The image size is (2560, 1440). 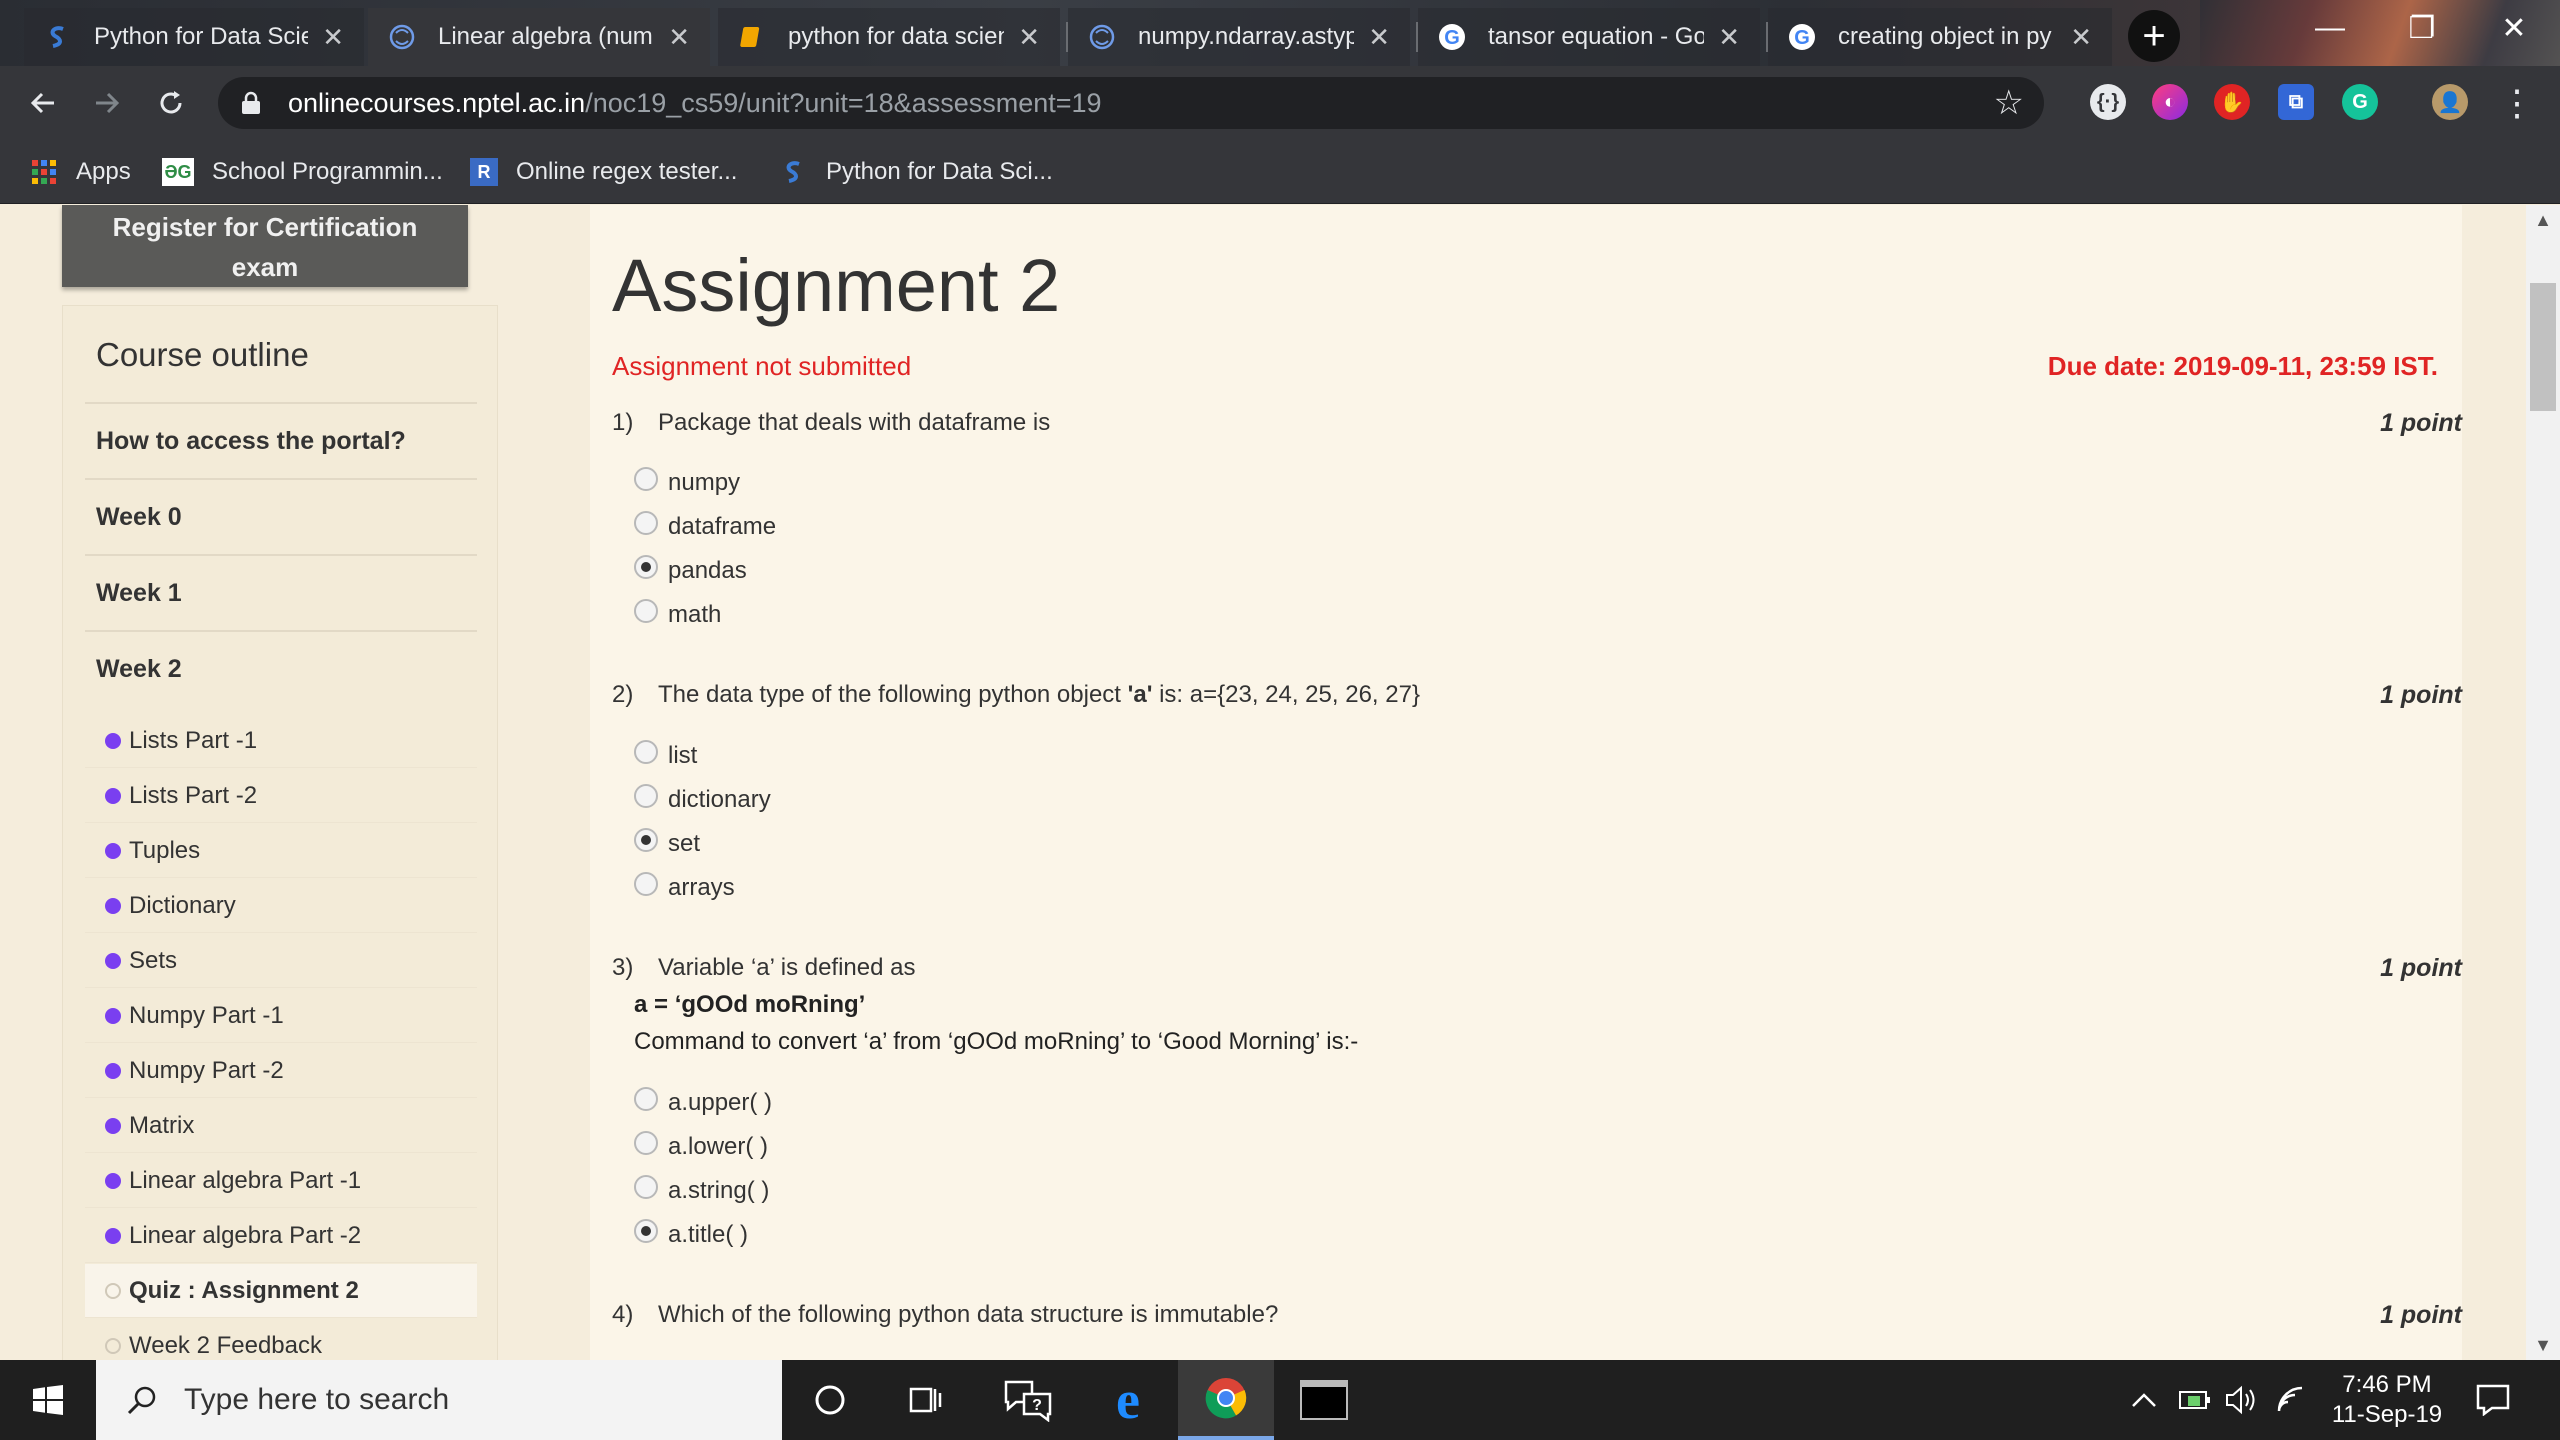 I want to click on forward-button, so click(x=107, y=103).